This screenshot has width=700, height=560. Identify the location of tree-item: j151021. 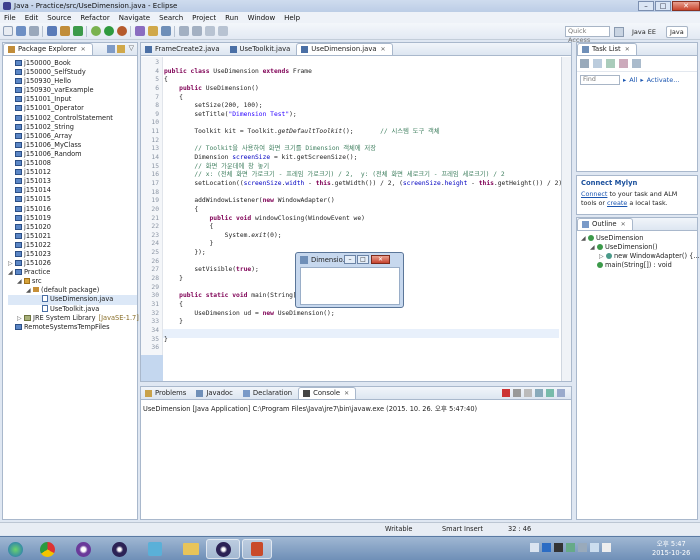
(72, 236).